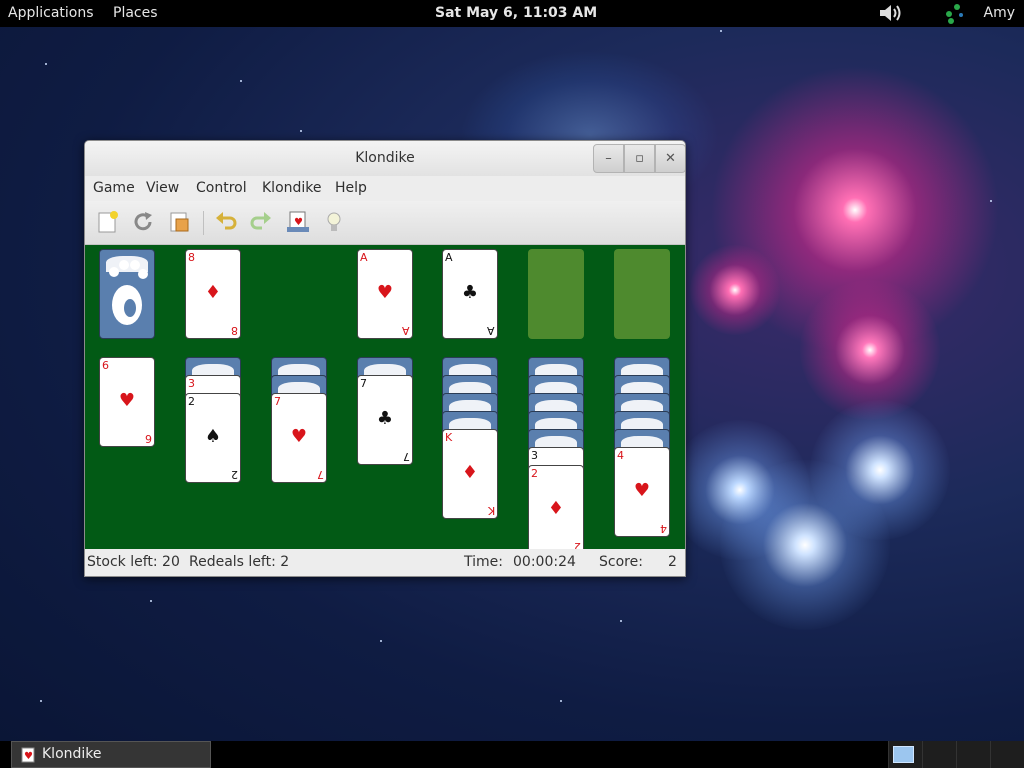 The height and width of the screenshot is (768, 1024). I want to click on gnome-foot-icon, so click(128, 292).